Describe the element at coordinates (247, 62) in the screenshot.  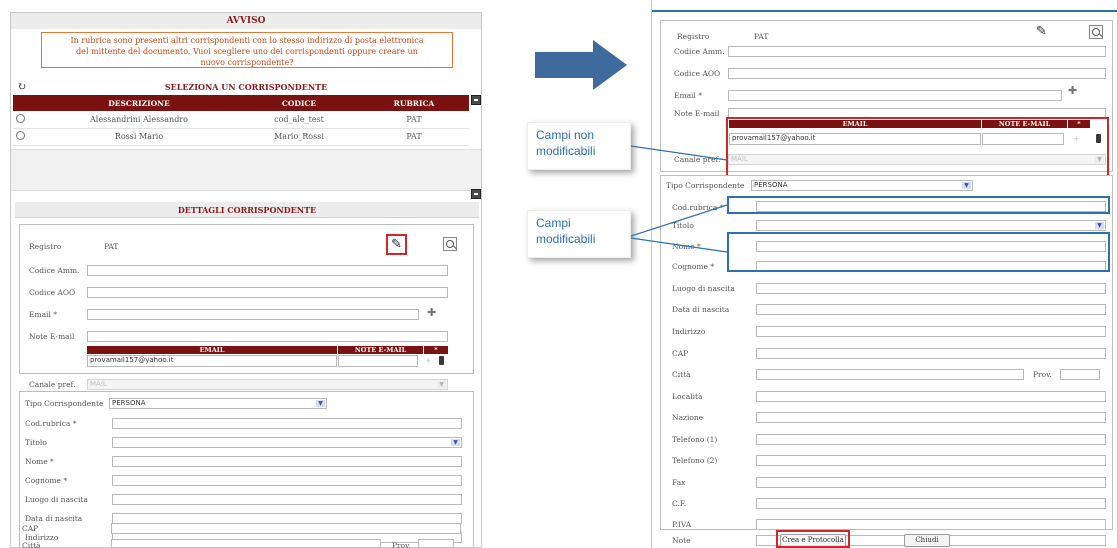
I see `avviso-line-3: nuovo corrispondente?` at that location.